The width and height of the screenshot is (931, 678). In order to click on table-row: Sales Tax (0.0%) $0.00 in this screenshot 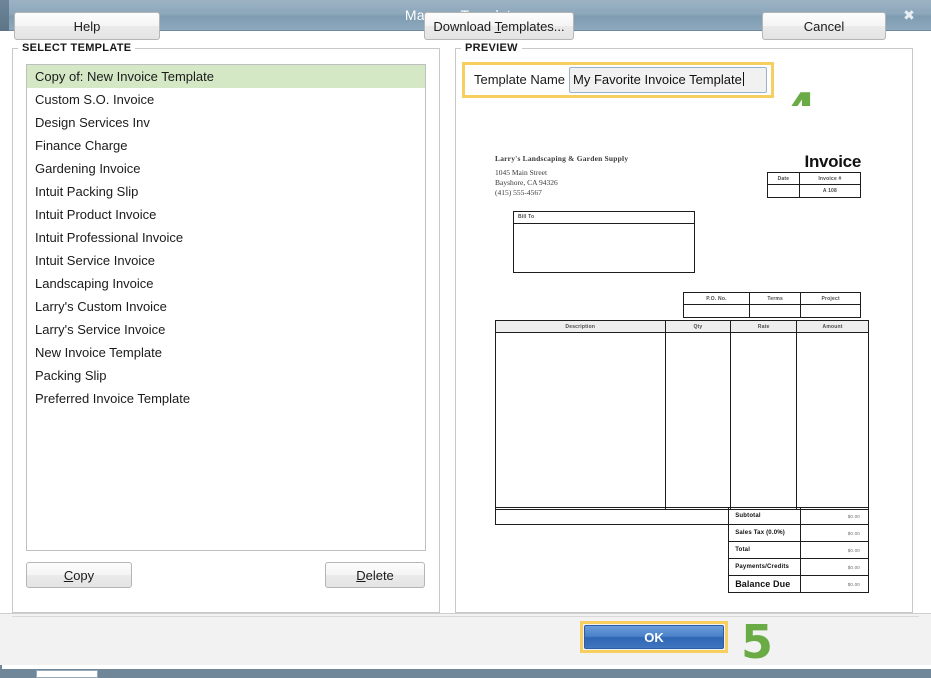, I will do `click(682, 533)`.